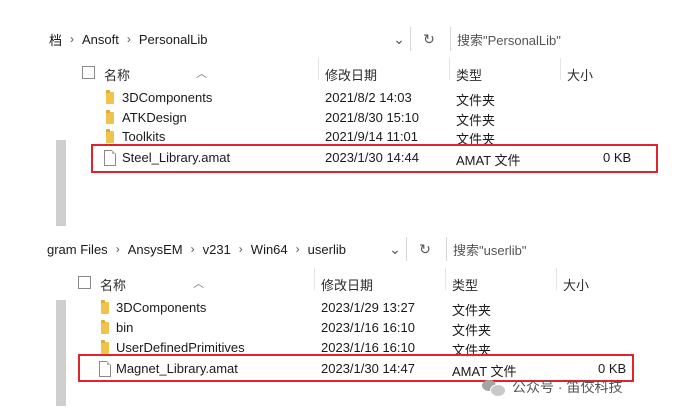 The image size is (689, 419). Describe the element at coordinates (372, 136) in the screenshot. I see `file-modified: 2021/9/14 11:01` at that location.